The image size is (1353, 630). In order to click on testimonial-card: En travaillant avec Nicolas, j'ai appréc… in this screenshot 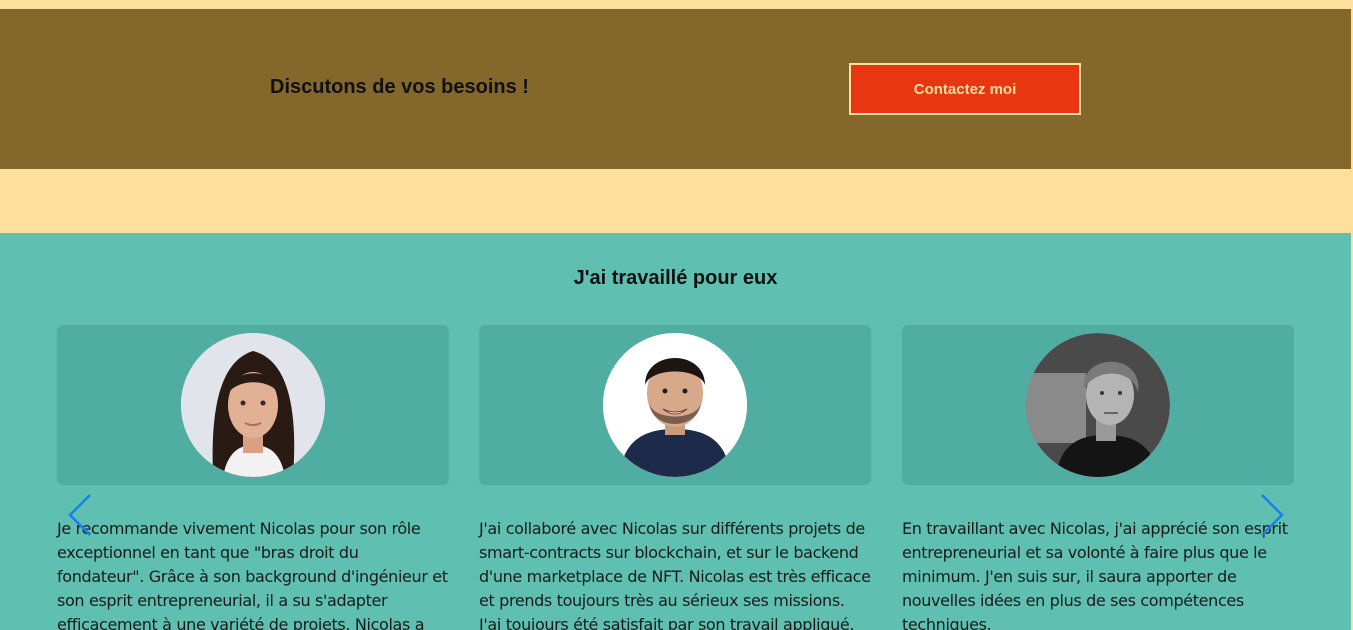, I will do `click(1098, 477)`.